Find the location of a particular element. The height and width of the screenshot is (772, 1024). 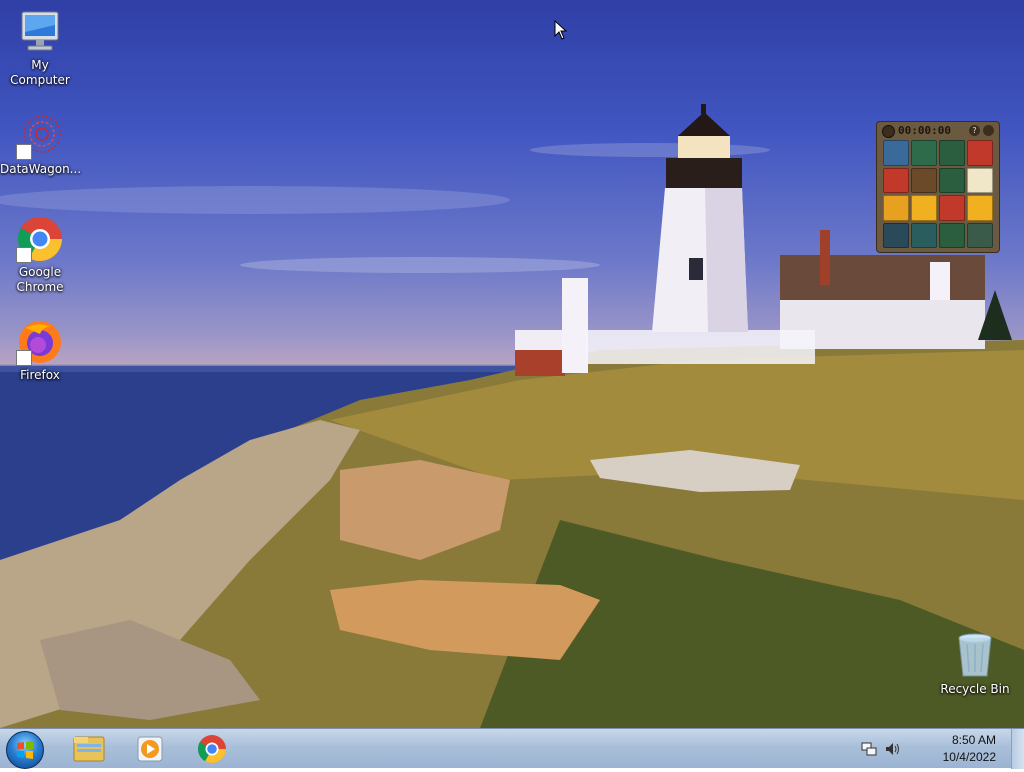

datawagon-icon is located at coordinates (40, 136).